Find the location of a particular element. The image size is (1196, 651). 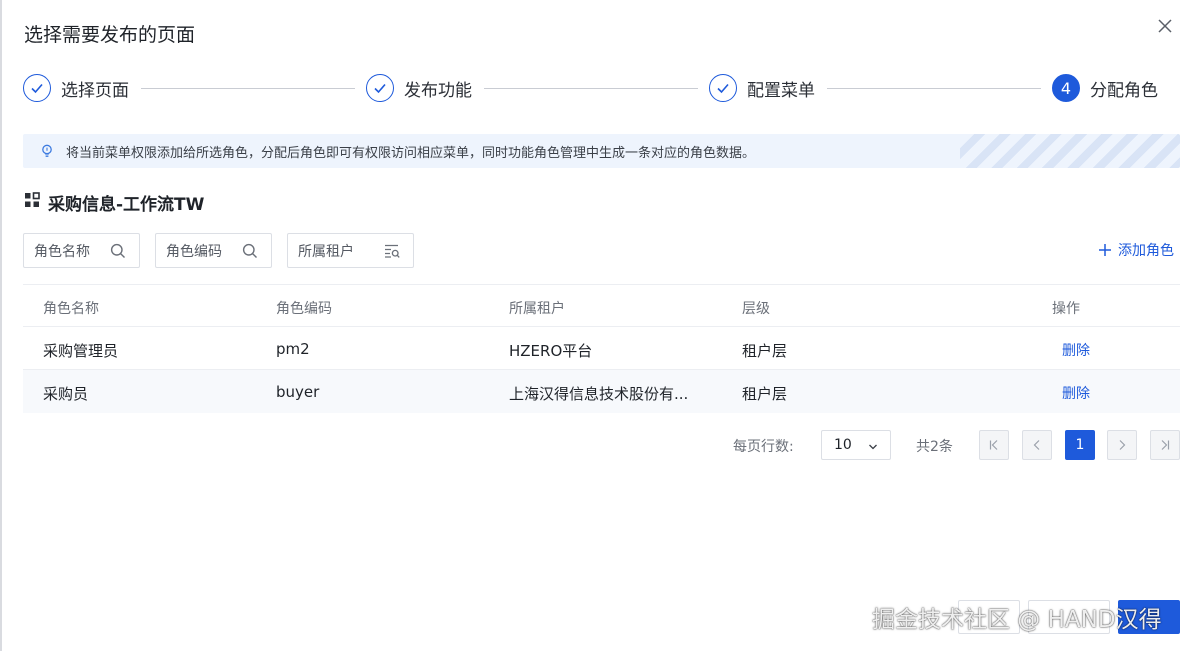

chevron-right-icon is located at coordinates (1122, 445).